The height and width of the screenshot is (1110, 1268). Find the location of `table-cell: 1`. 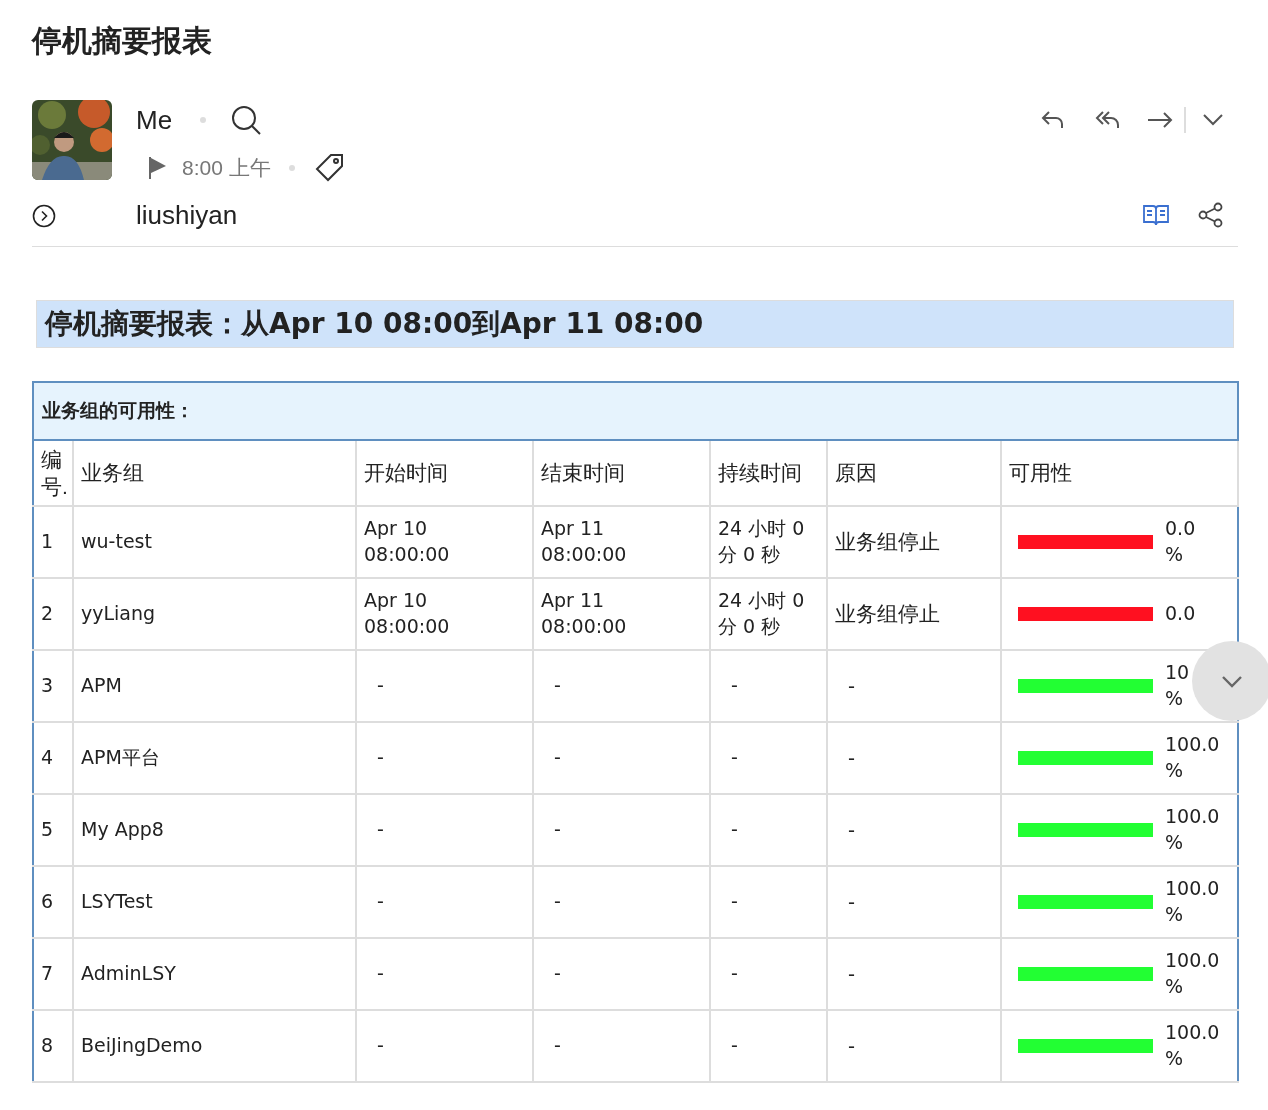

table-cell: 1 is located at coordinates (53, 542).